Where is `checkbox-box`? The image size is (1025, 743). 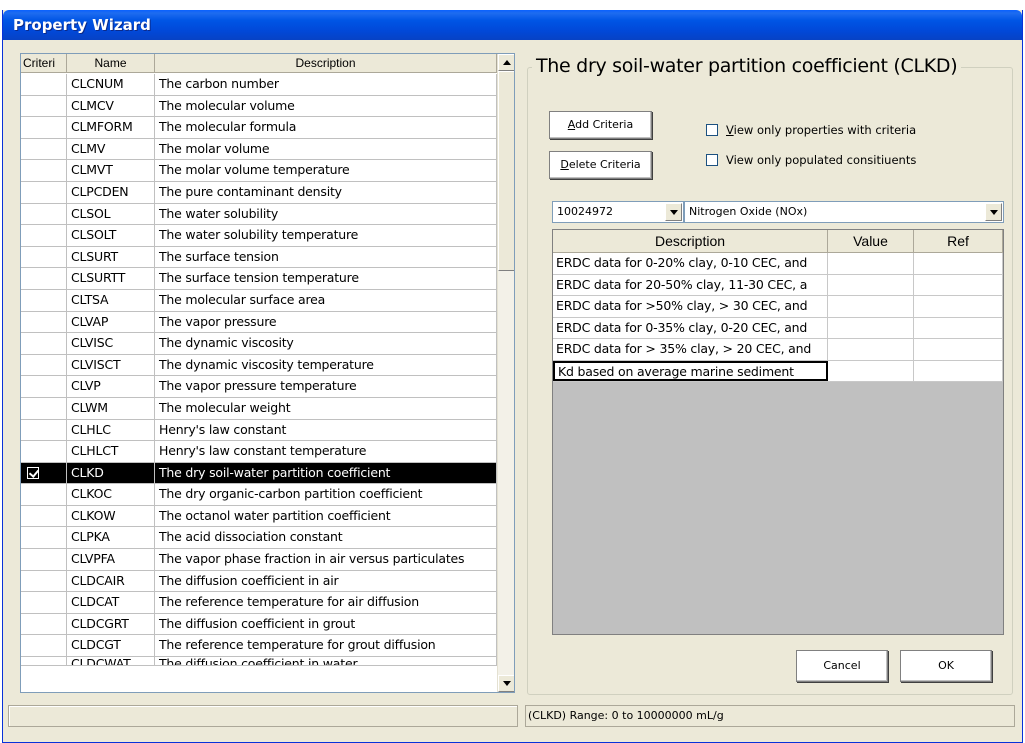
checkbox-box is located at coordinates (712, 130).